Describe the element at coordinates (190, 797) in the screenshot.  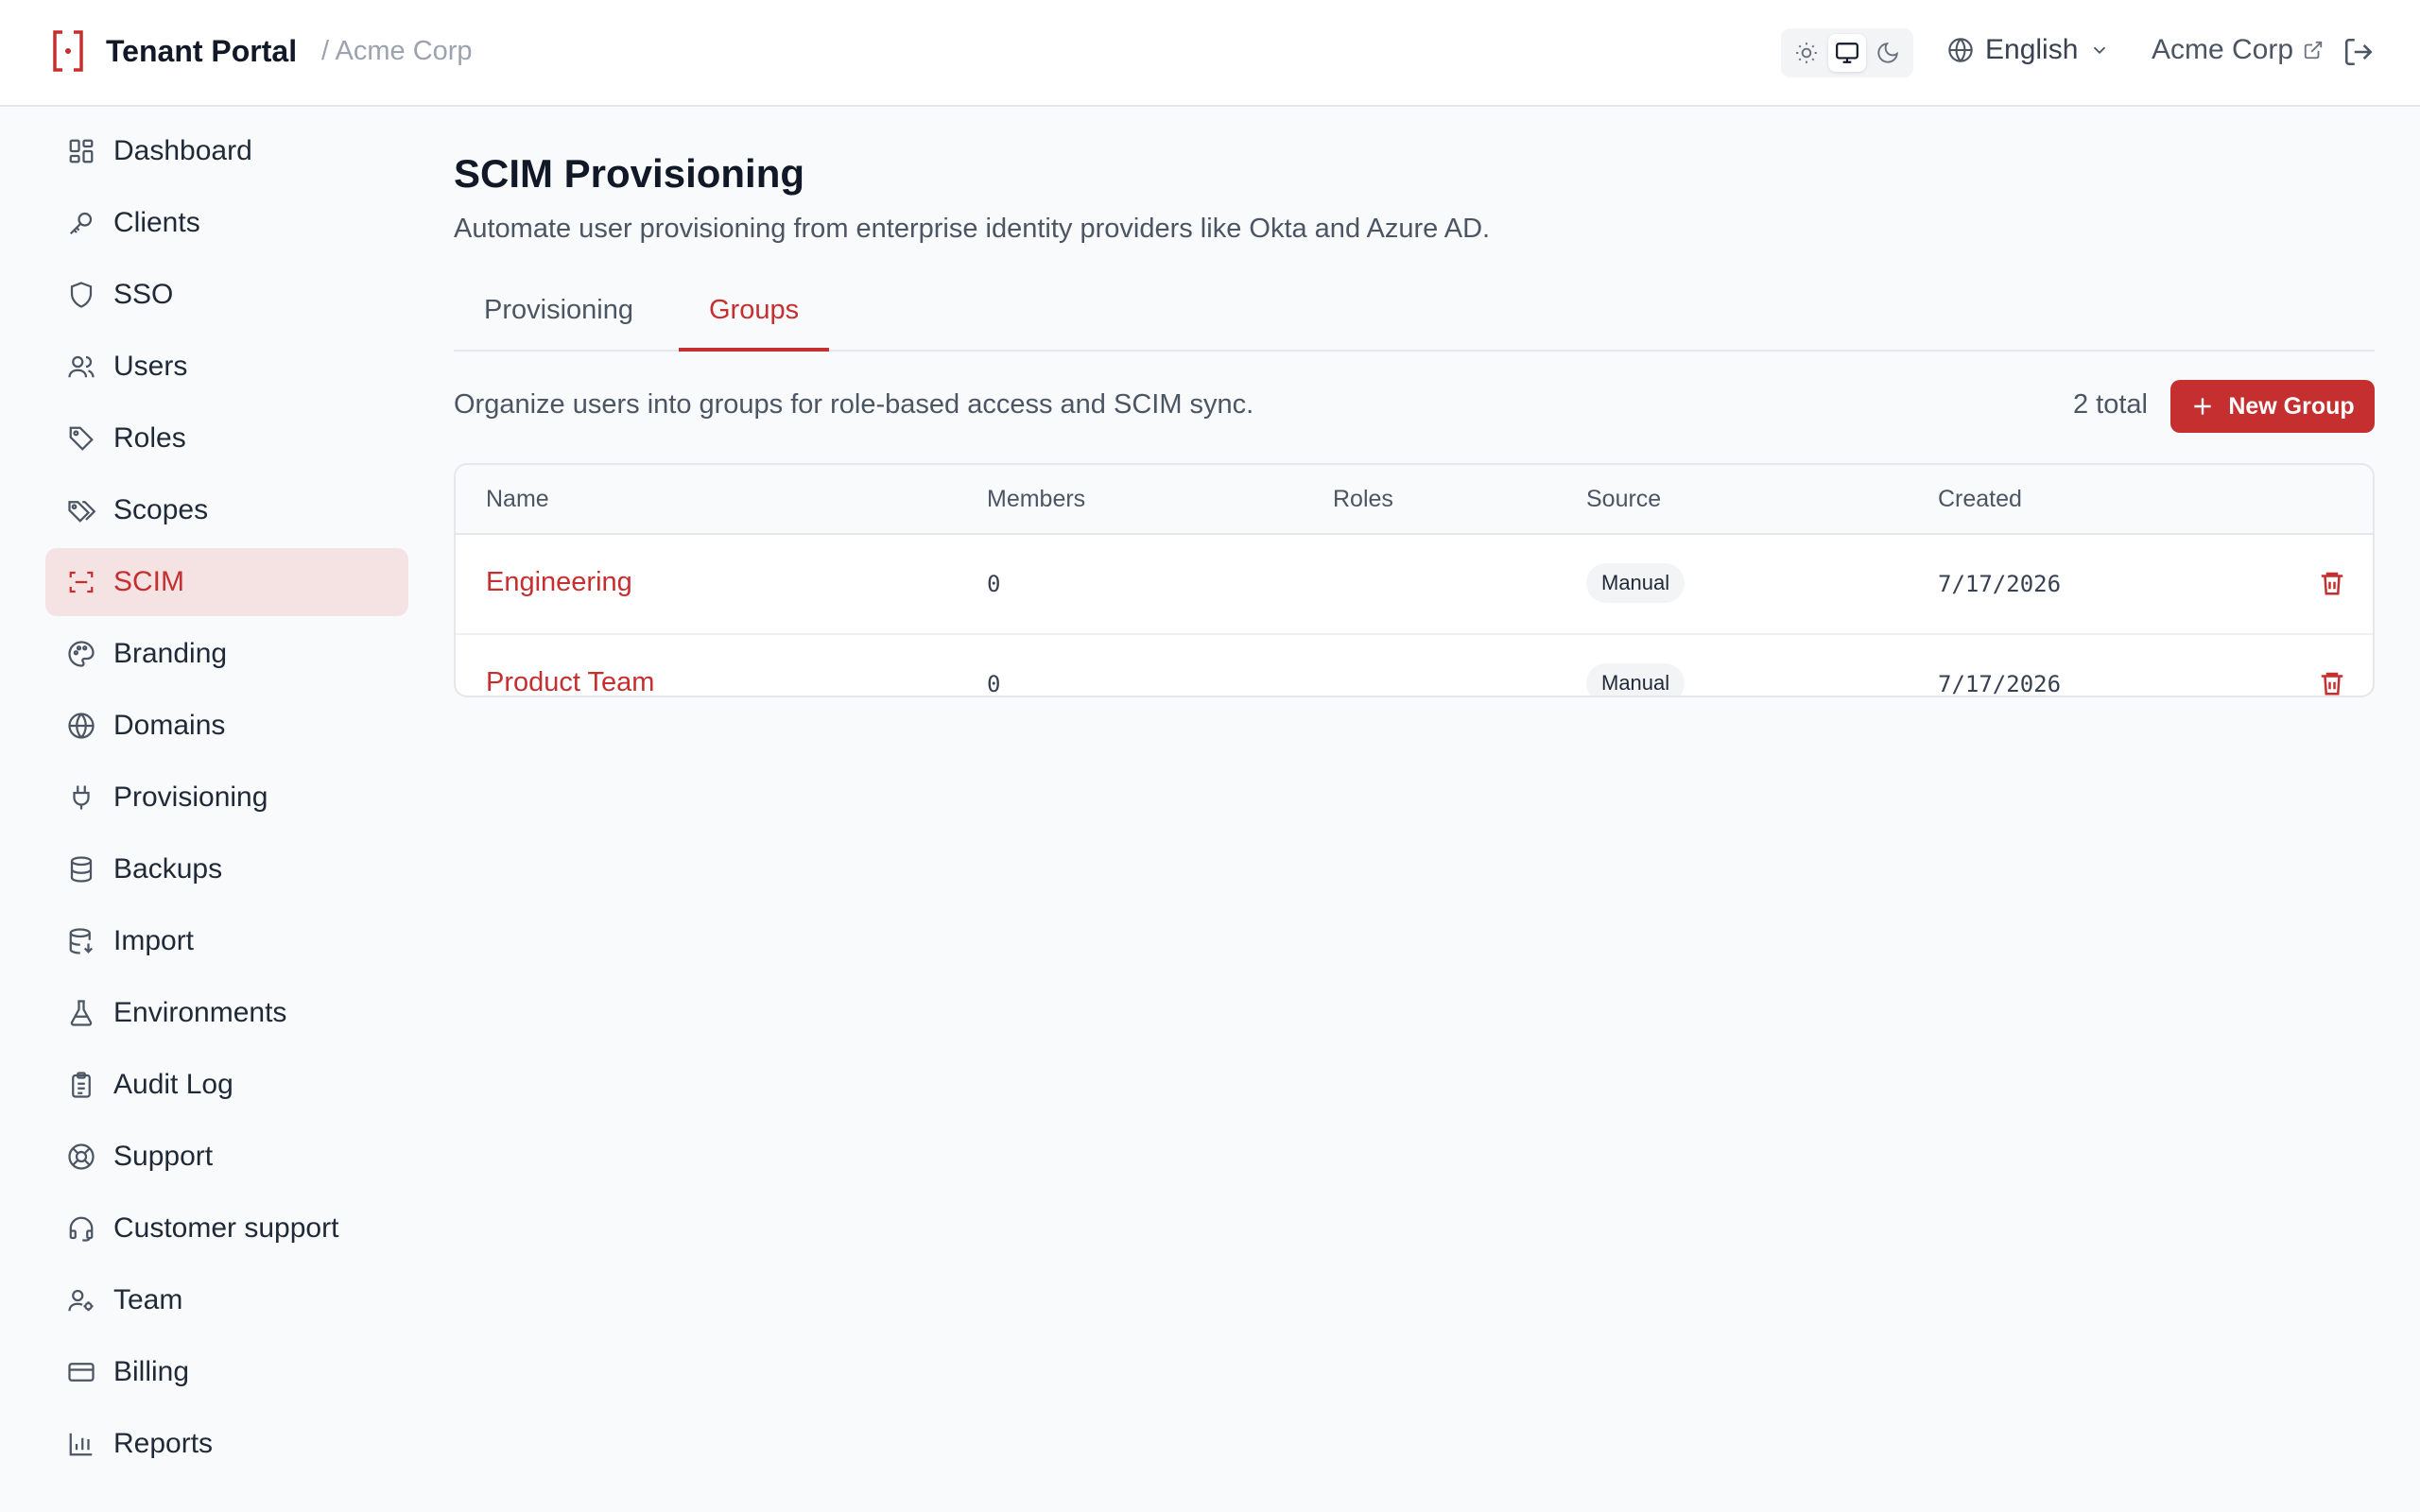
I see `sidebar-item-label: Provisioning` at that location.